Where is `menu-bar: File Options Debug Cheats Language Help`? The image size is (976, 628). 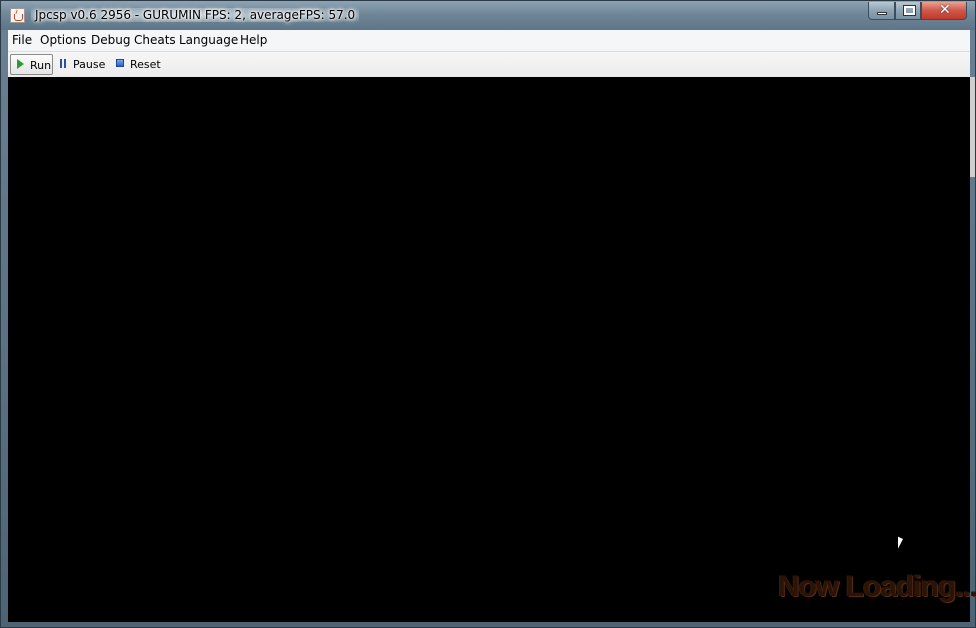 menu-bar: File Options Debug Cheats Language Help is located at coordinates (489, 41).